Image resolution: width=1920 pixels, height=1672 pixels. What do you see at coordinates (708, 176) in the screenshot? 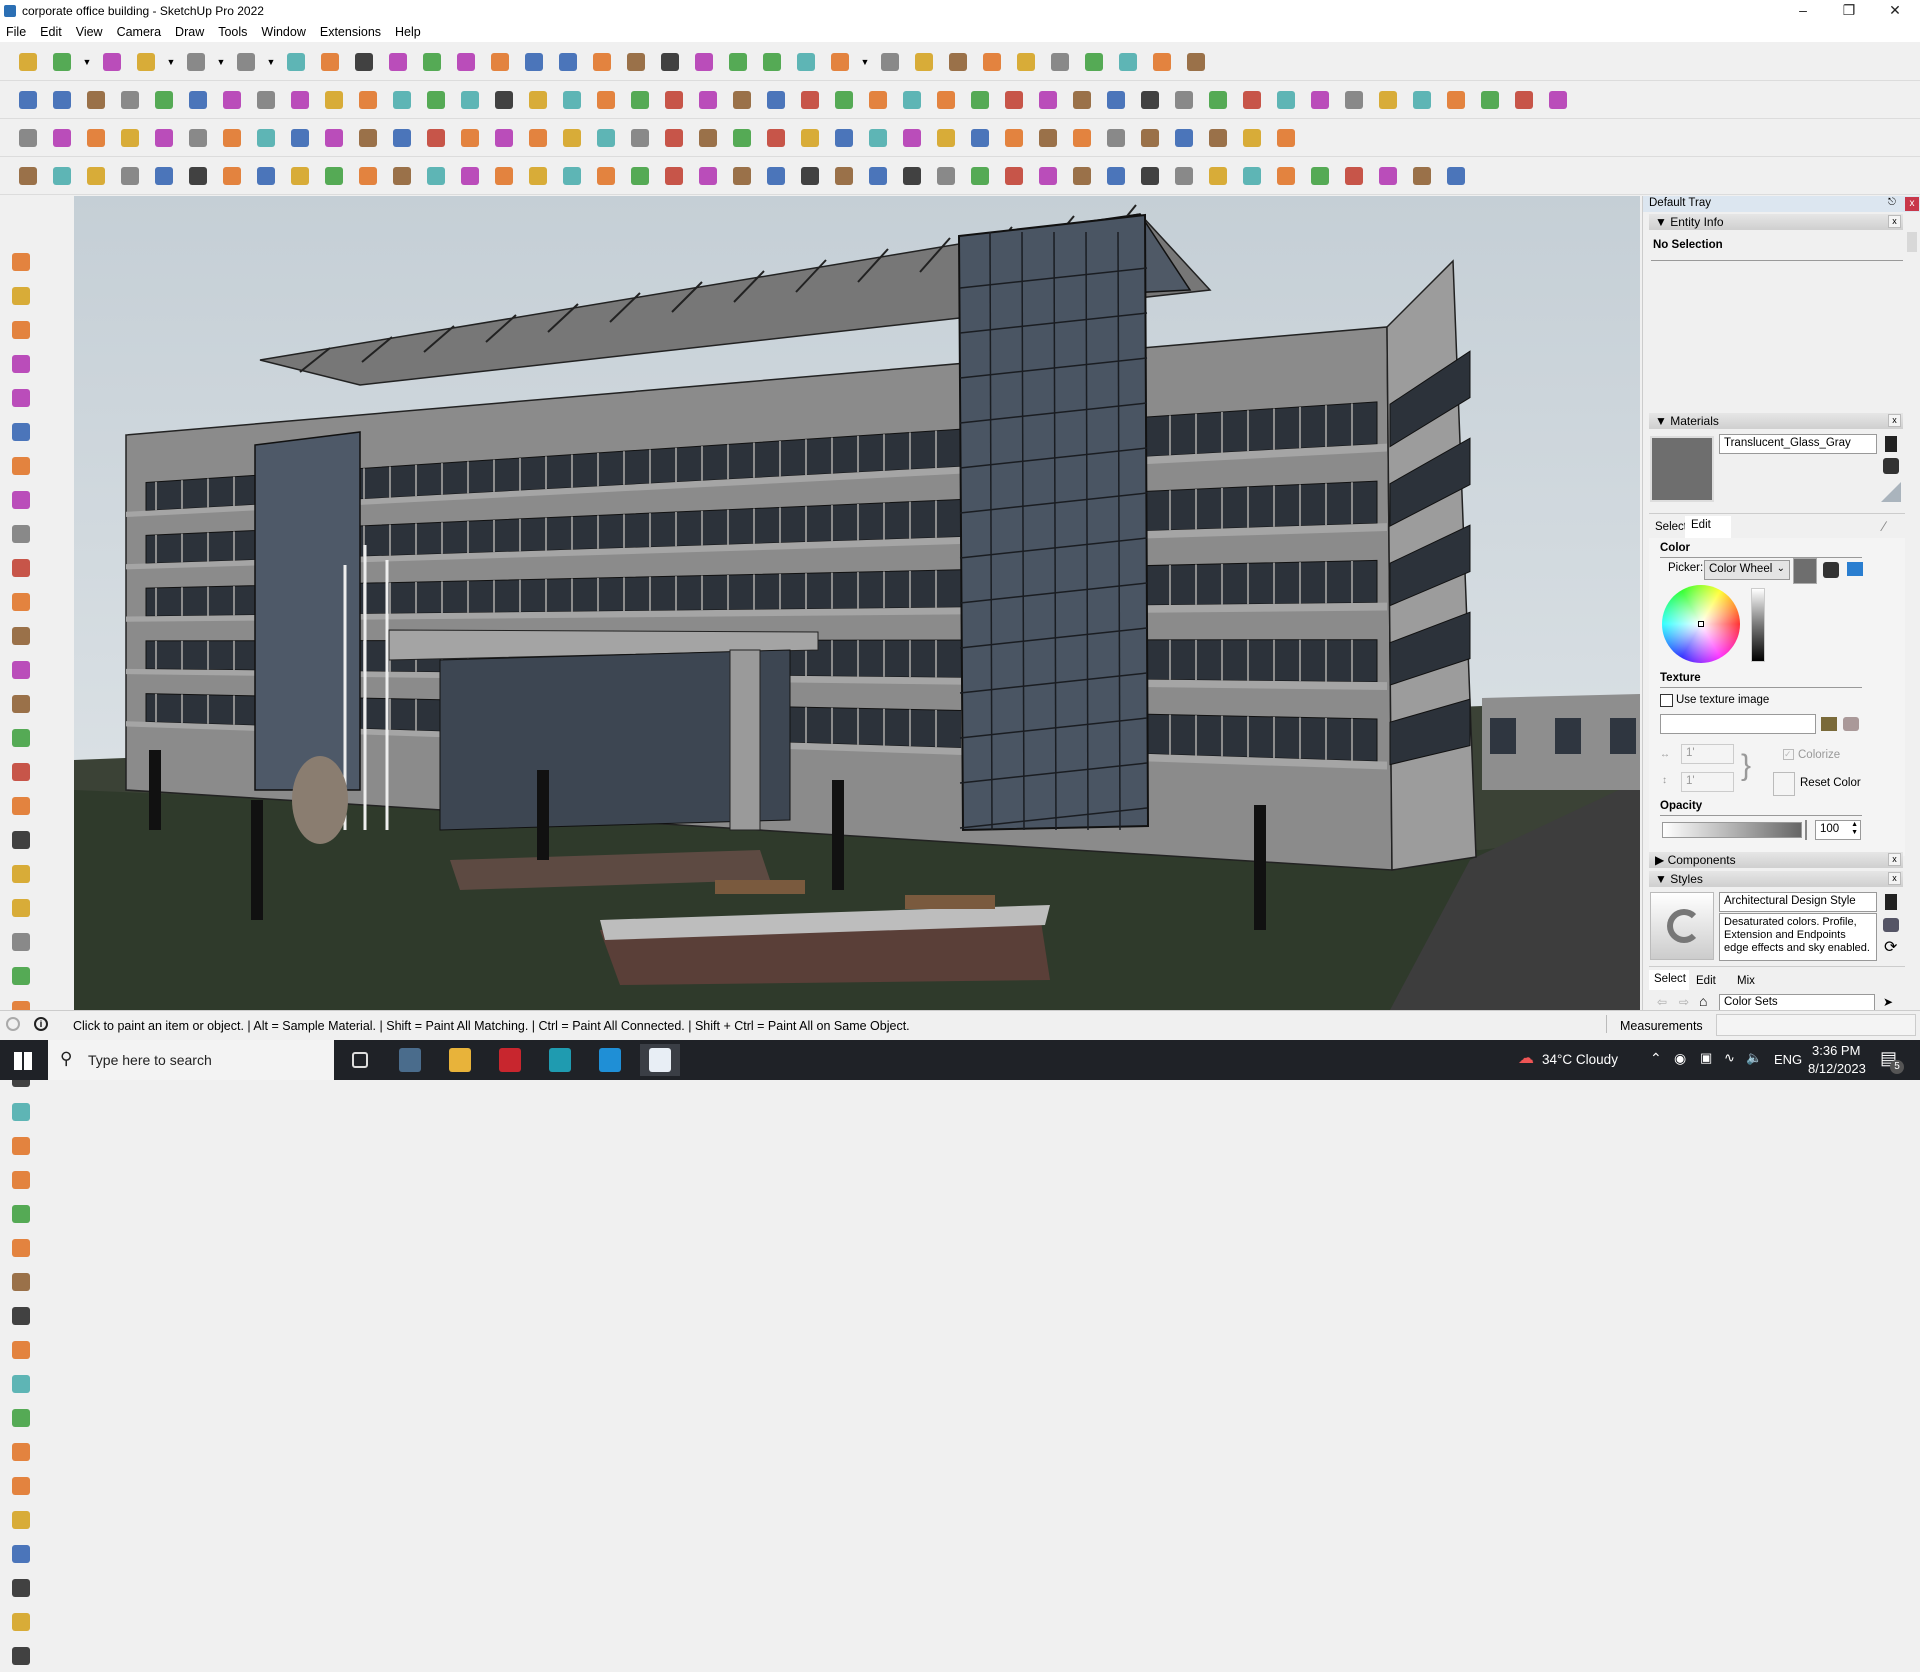
I see `shape-a-icon` at bounding box center [708, 176].